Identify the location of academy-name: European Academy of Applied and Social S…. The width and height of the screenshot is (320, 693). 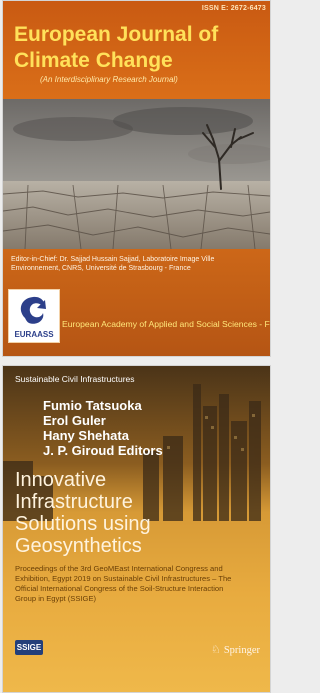
(166, 324).